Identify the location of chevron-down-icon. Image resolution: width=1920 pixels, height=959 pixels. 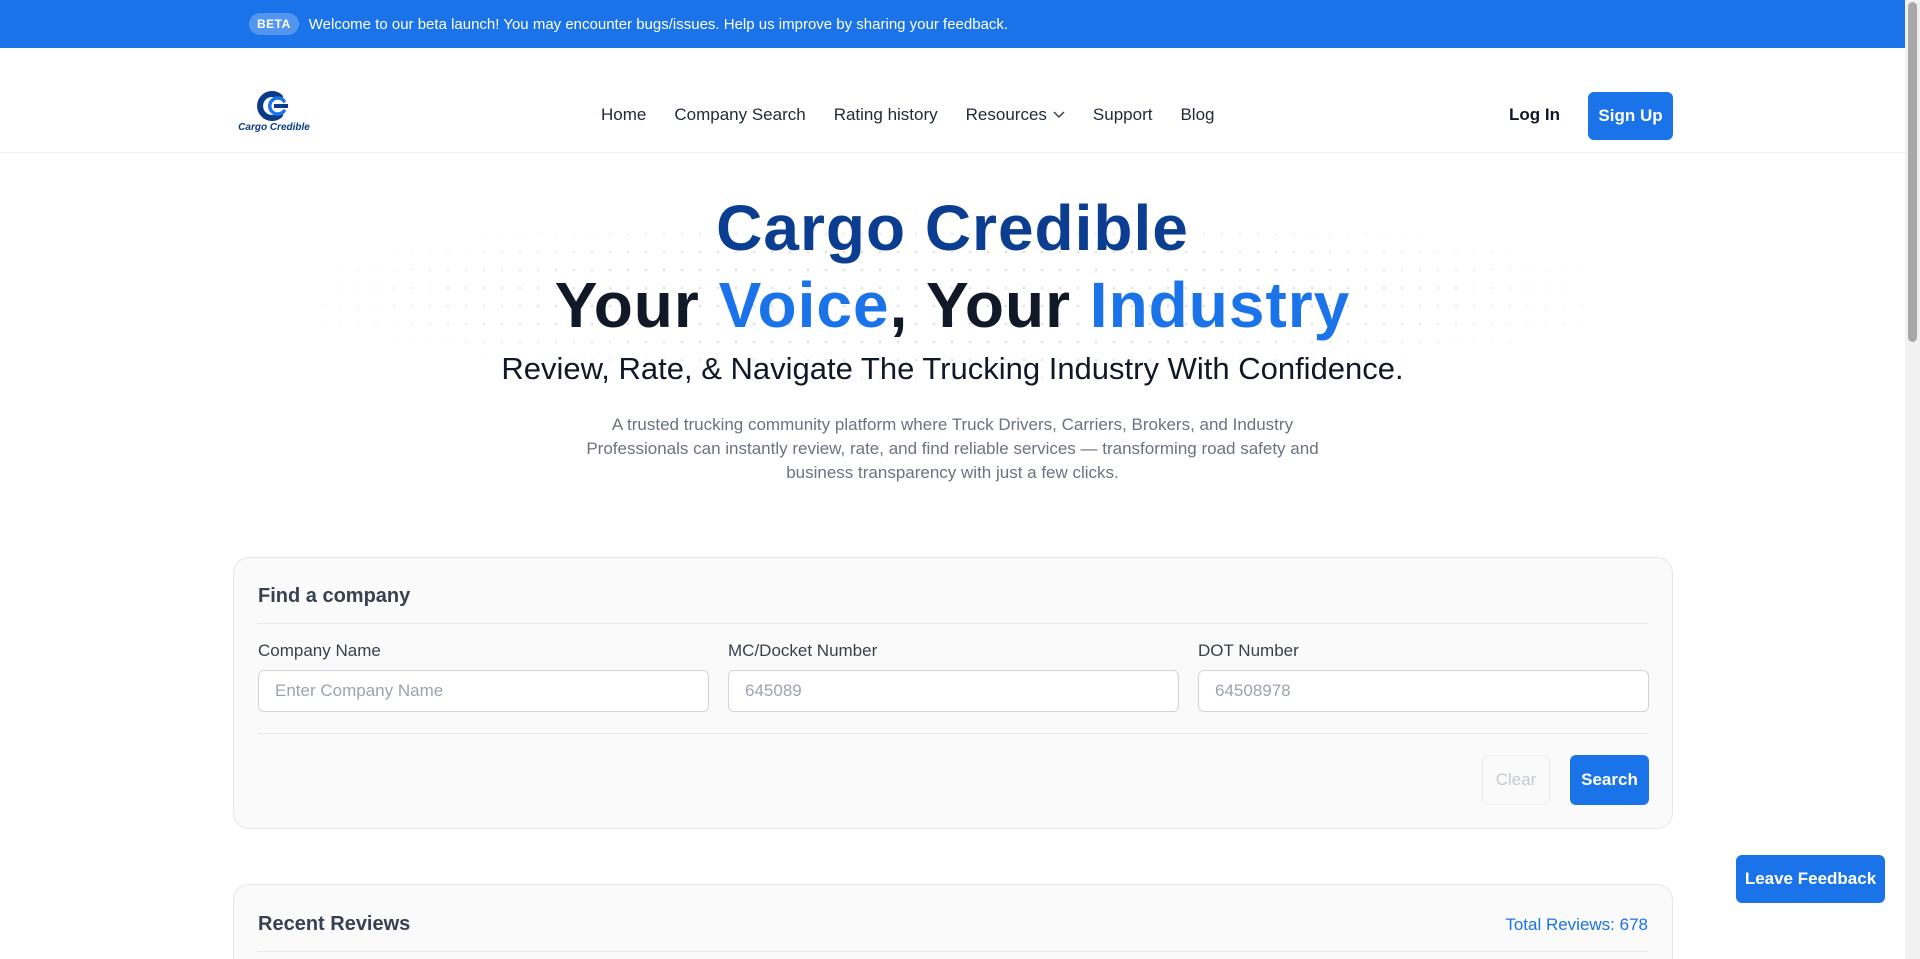
(1059, 115).